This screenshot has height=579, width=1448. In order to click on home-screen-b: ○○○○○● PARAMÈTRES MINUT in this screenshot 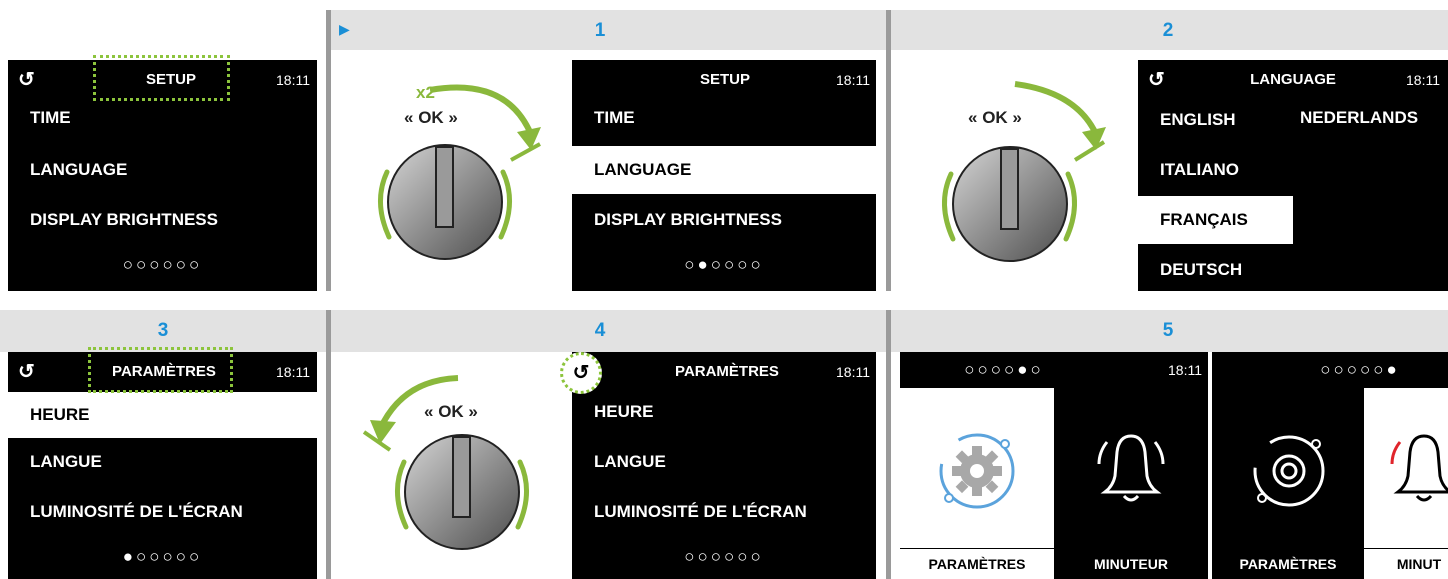, I will do `click(1330, 465)`.